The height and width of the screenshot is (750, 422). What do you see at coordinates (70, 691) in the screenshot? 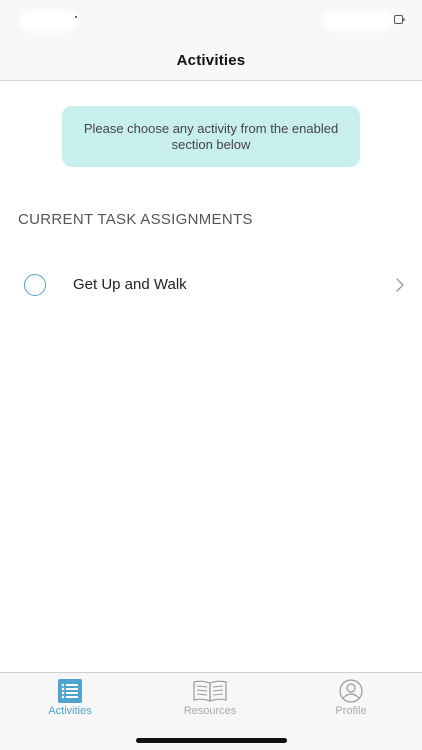
I see `list-icon` at bounding box center [70, 691].